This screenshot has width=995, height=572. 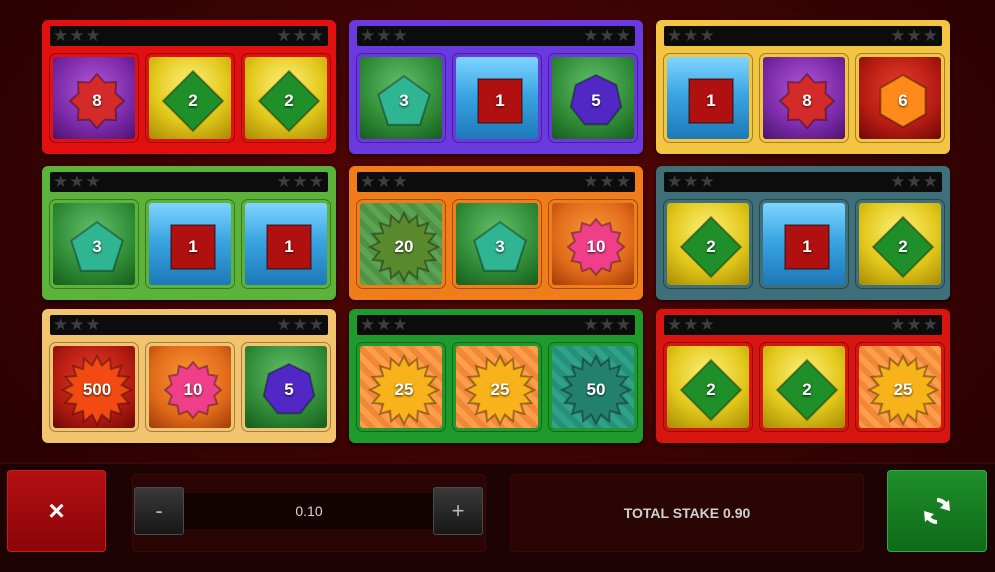 I want to click on refresh-icon, so click(x=937, y=511).